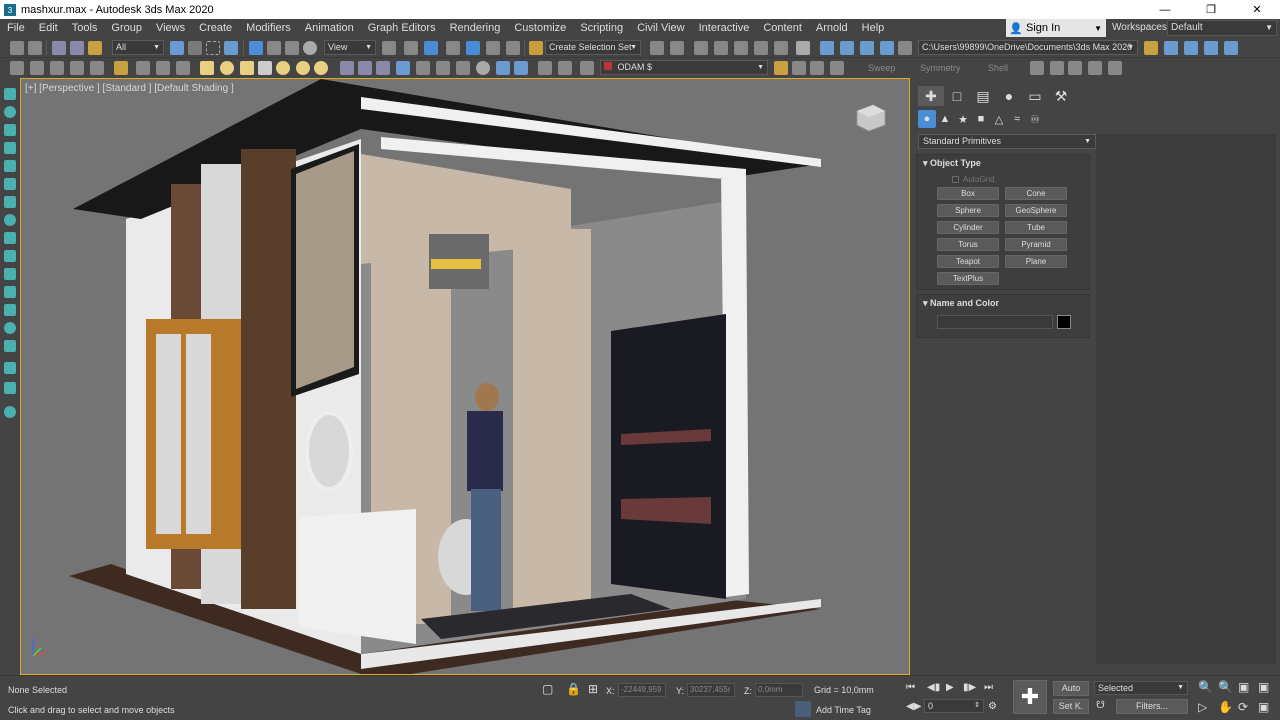 The height and width of the screenshot is (720, 1280). Describe the element at coordinates (992, 706) in the screenshot. I see `time-configuration-icon: ⚙` at that location.